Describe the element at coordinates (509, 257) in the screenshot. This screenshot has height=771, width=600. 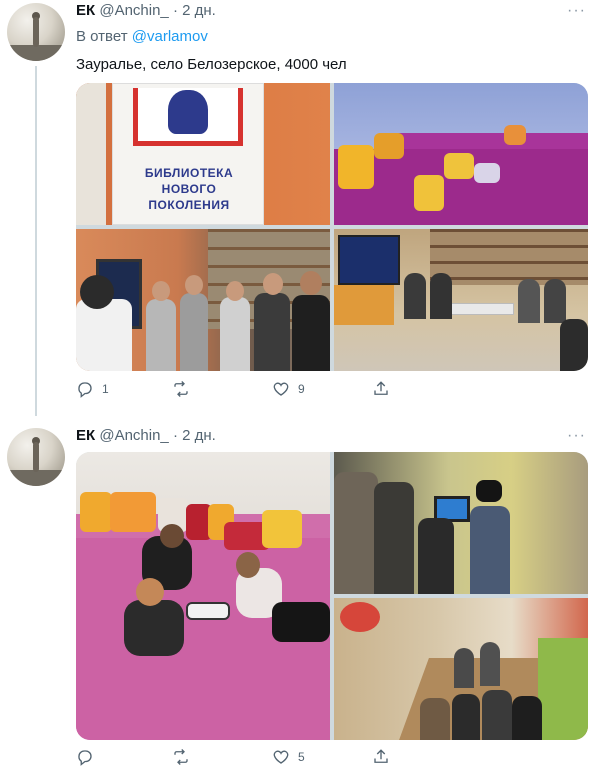
I see `photo-bookshelf` at that location.